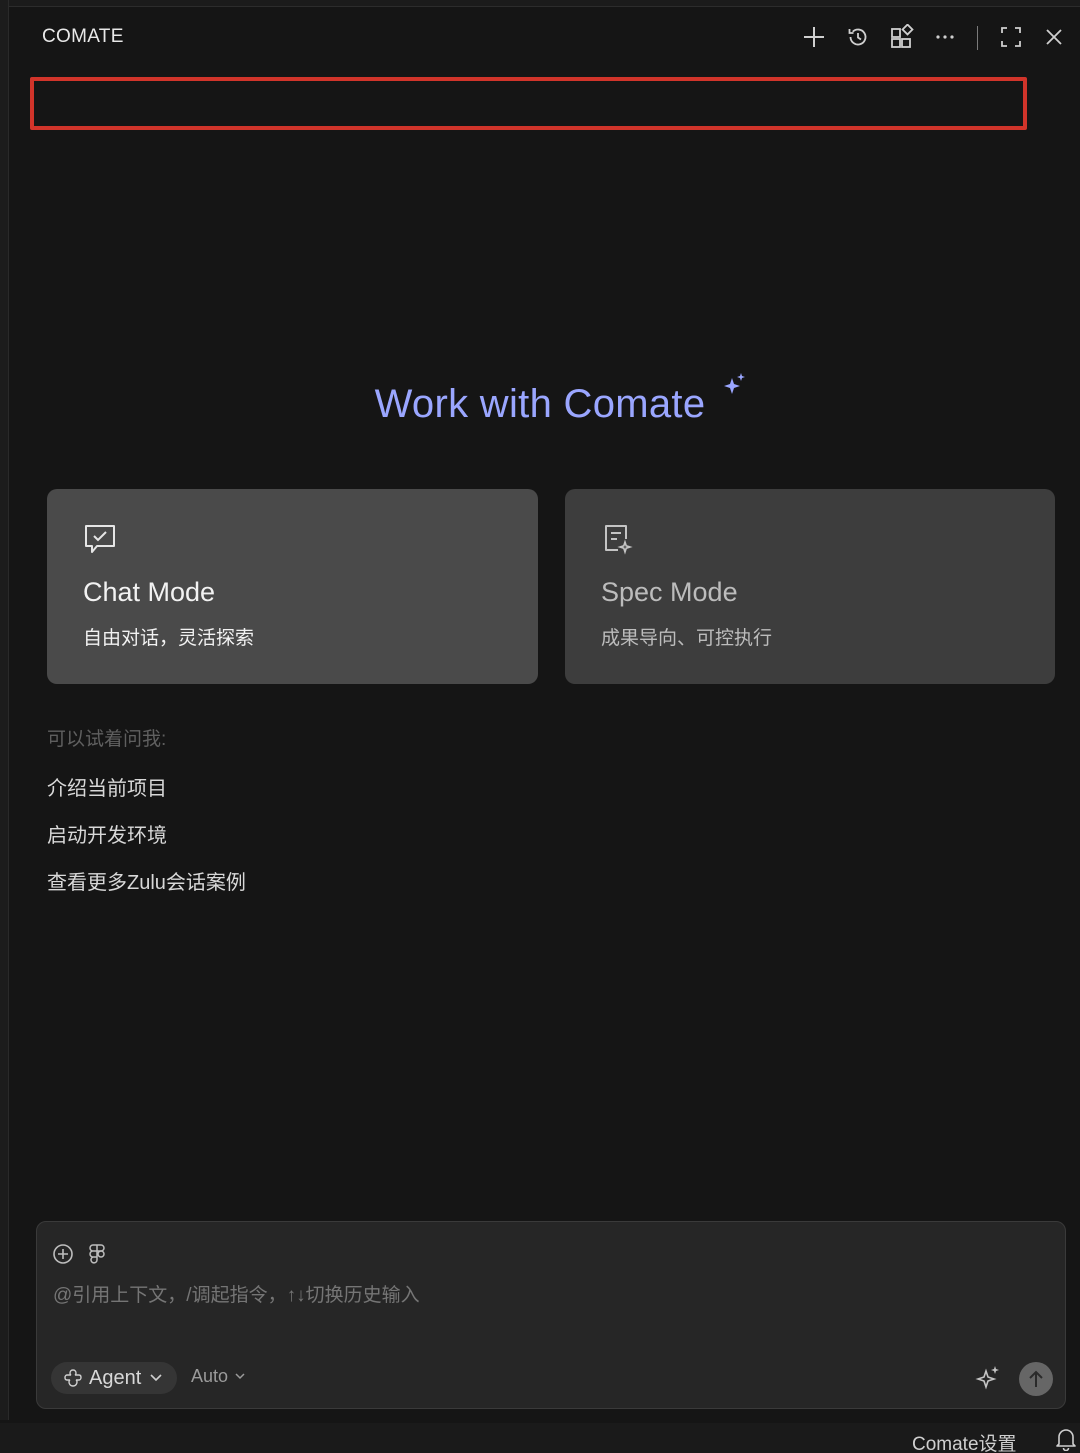 The height and width of the screenshot is (1453, 1080). I want to click on arrow-up-icon, so click(1036, 1378).